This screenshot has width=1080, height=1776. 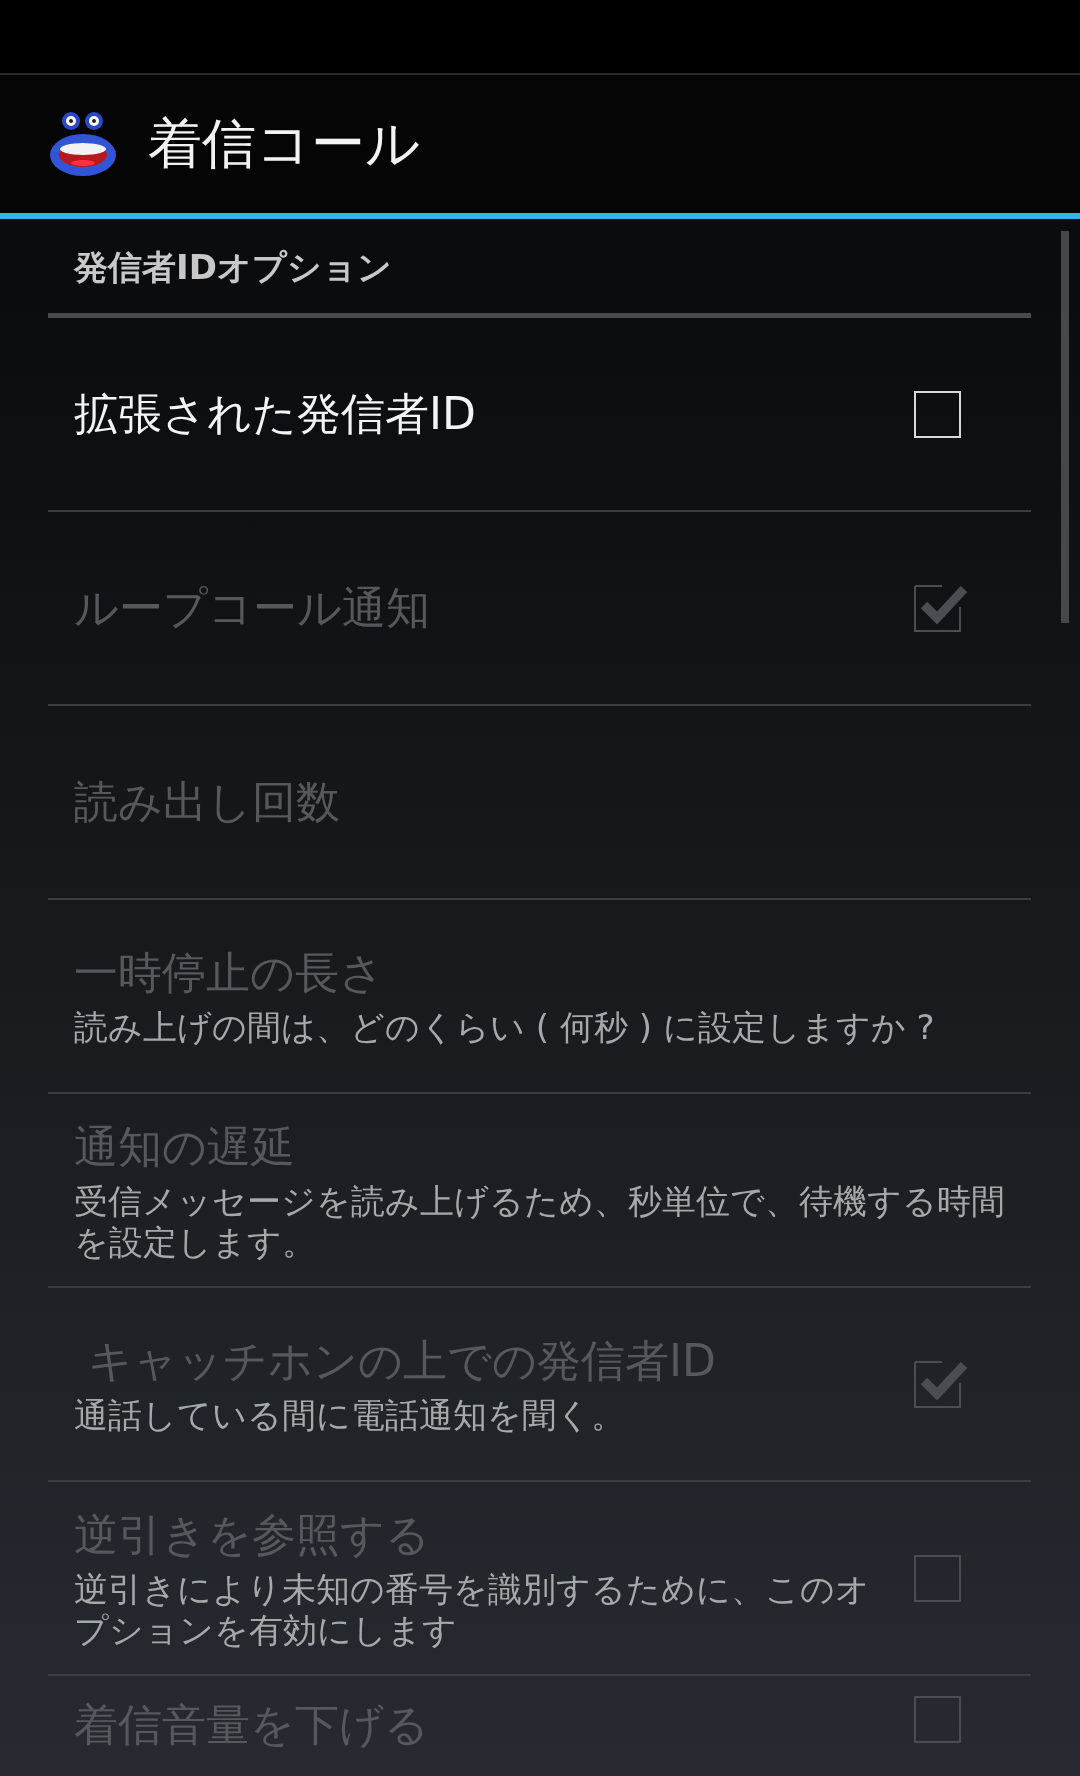 What do you see at coordinates (229, 973) in the screenshot?
I see `preference-title: 一時停止の長さ` at bounding box center [229, 973].